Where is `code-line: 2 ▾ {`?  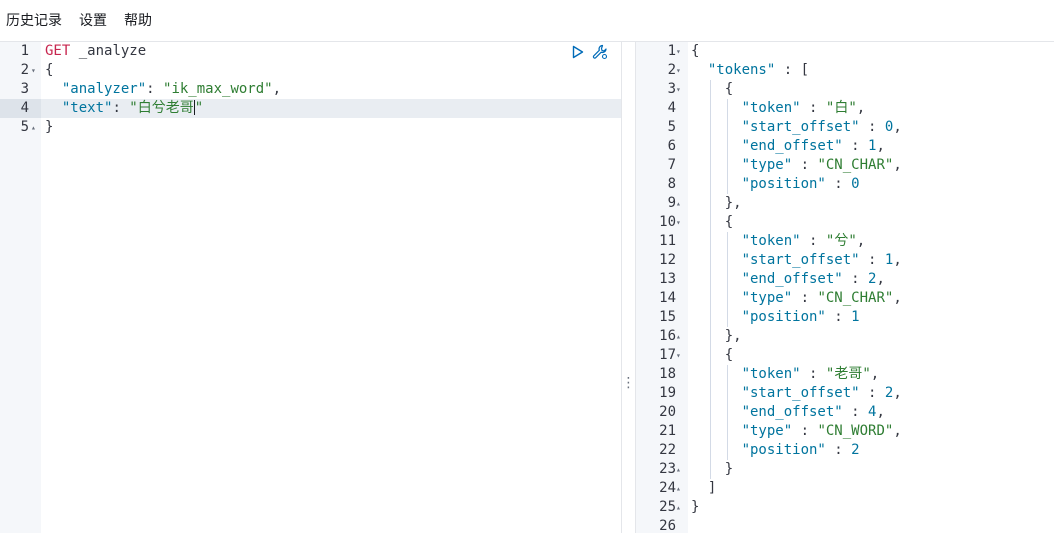 code-line: 2 ▾ { is located at coordinates (310, 70).